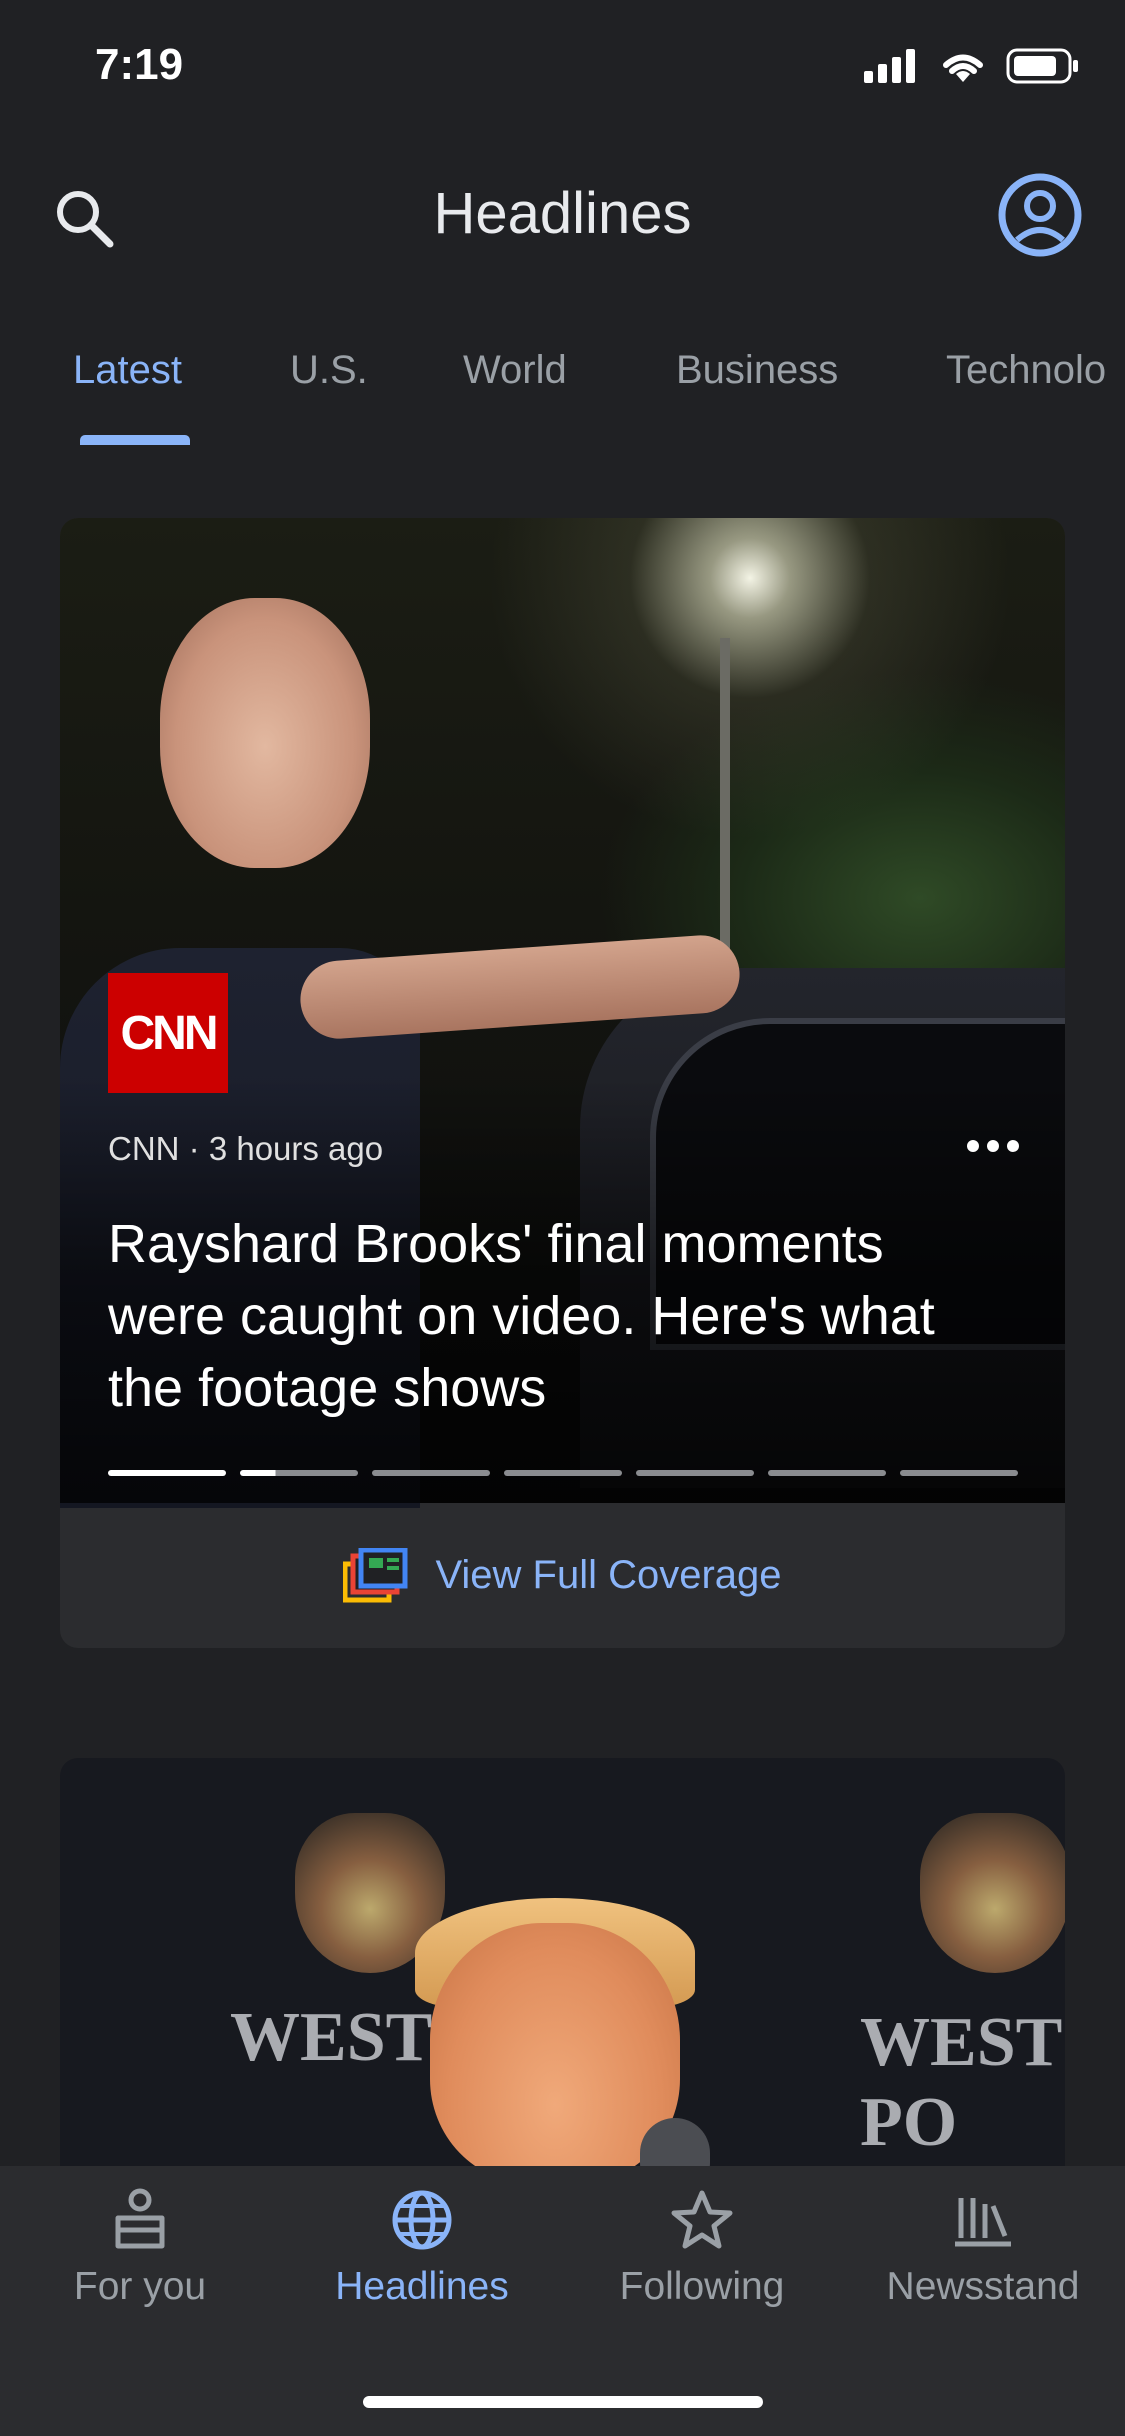 The height and width of the screenshot is (2436, 1125). Describe the element at coordinates (422, 2286) in the screenshot. I see `nav-label: Headlines` at that location.